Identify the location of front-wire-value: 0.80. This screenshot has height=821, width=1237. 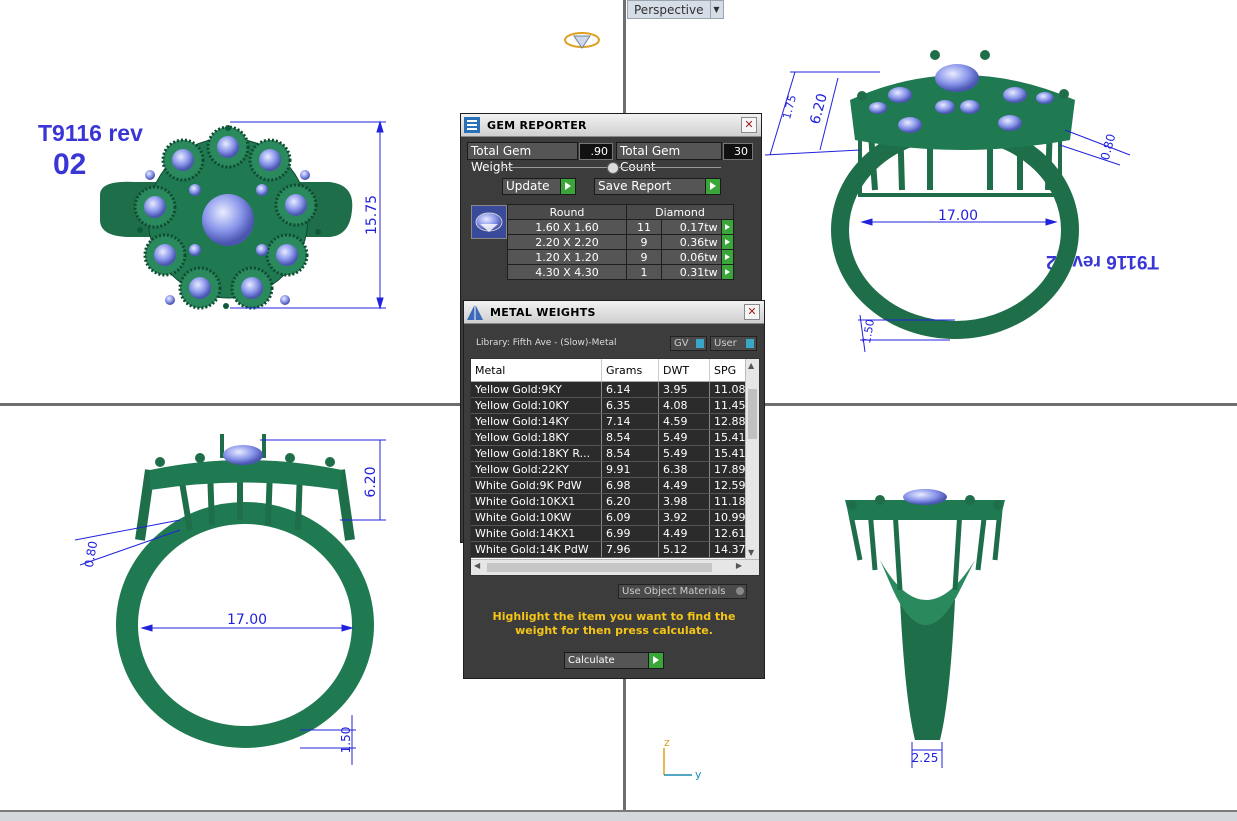
(91, 554).